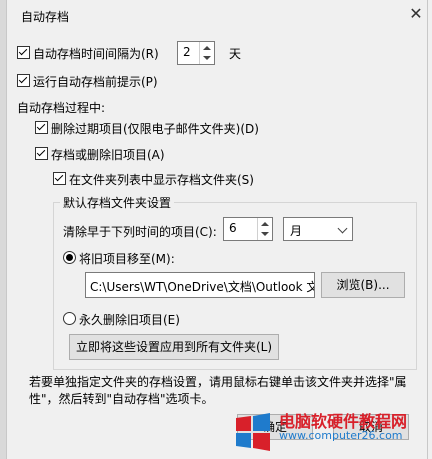 The image size is (432, 459). Describe the element at coordinates (96, 54) in the screenshot. I see `autosave-every-label: 自动存档时间间隔为(R)` at that location.